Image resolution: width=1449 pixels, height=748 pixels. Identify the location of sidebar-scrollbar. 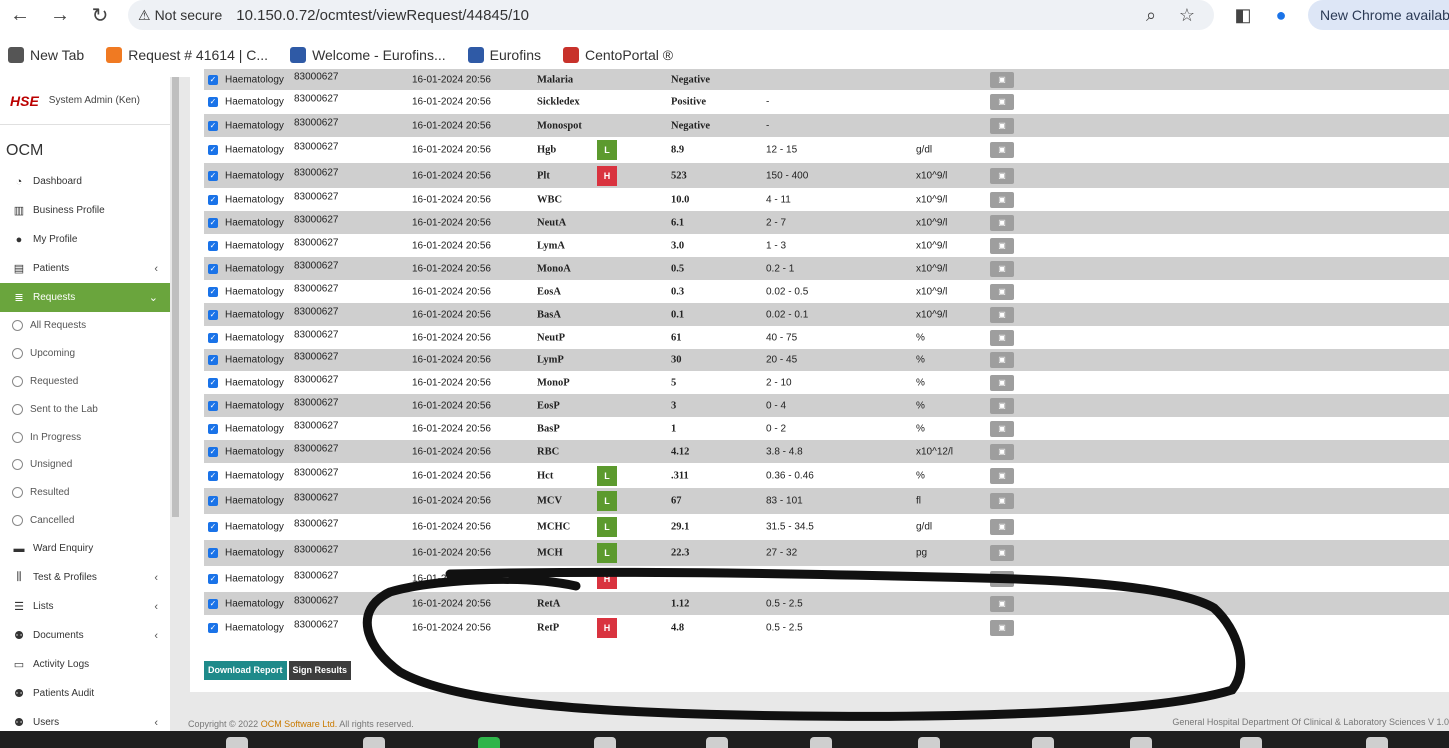
(175, 297).